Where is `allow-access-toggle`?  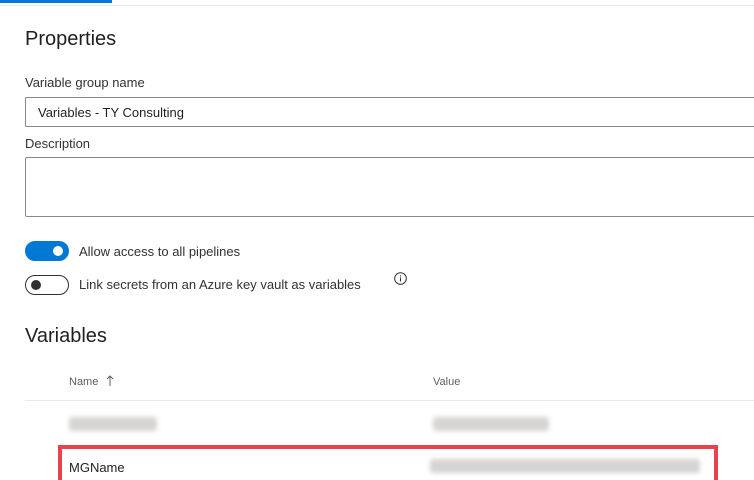 allow-access-toggle is located at coordinates (47, 251).